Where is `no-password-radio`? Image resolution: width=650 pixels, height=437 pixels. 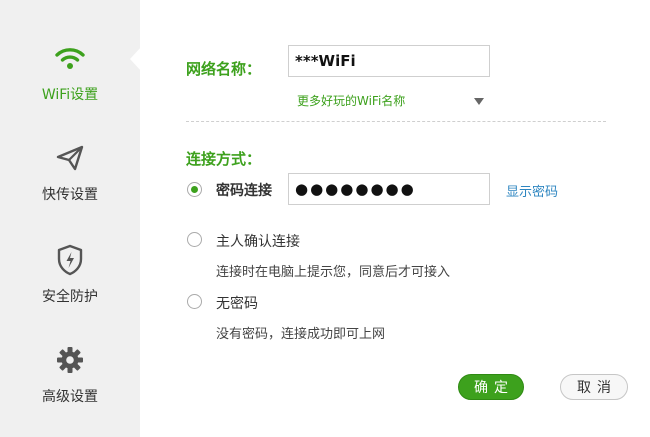
no-password-radio is located at coordinates (194, 301).